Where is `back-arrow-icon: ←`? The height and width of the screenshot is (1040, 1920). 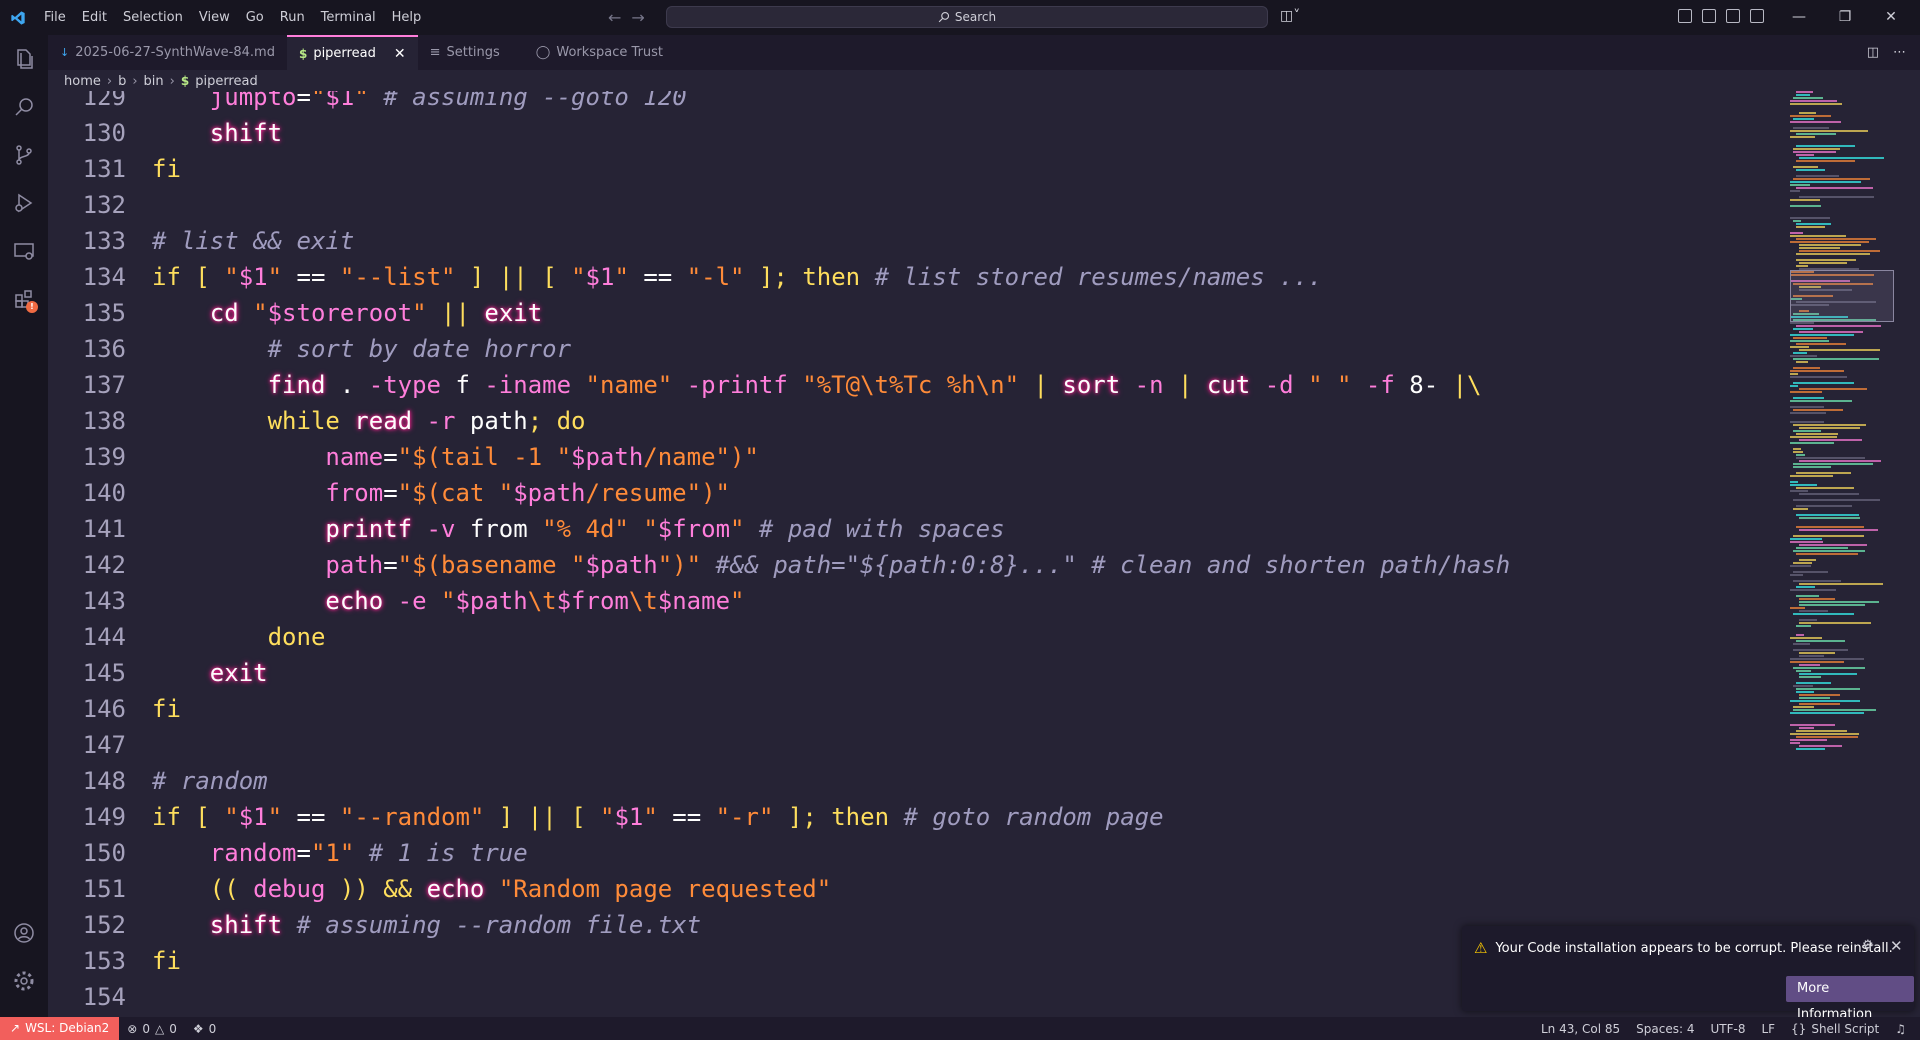 back-arrow-icon: ← is located at coordinates (614, 17).